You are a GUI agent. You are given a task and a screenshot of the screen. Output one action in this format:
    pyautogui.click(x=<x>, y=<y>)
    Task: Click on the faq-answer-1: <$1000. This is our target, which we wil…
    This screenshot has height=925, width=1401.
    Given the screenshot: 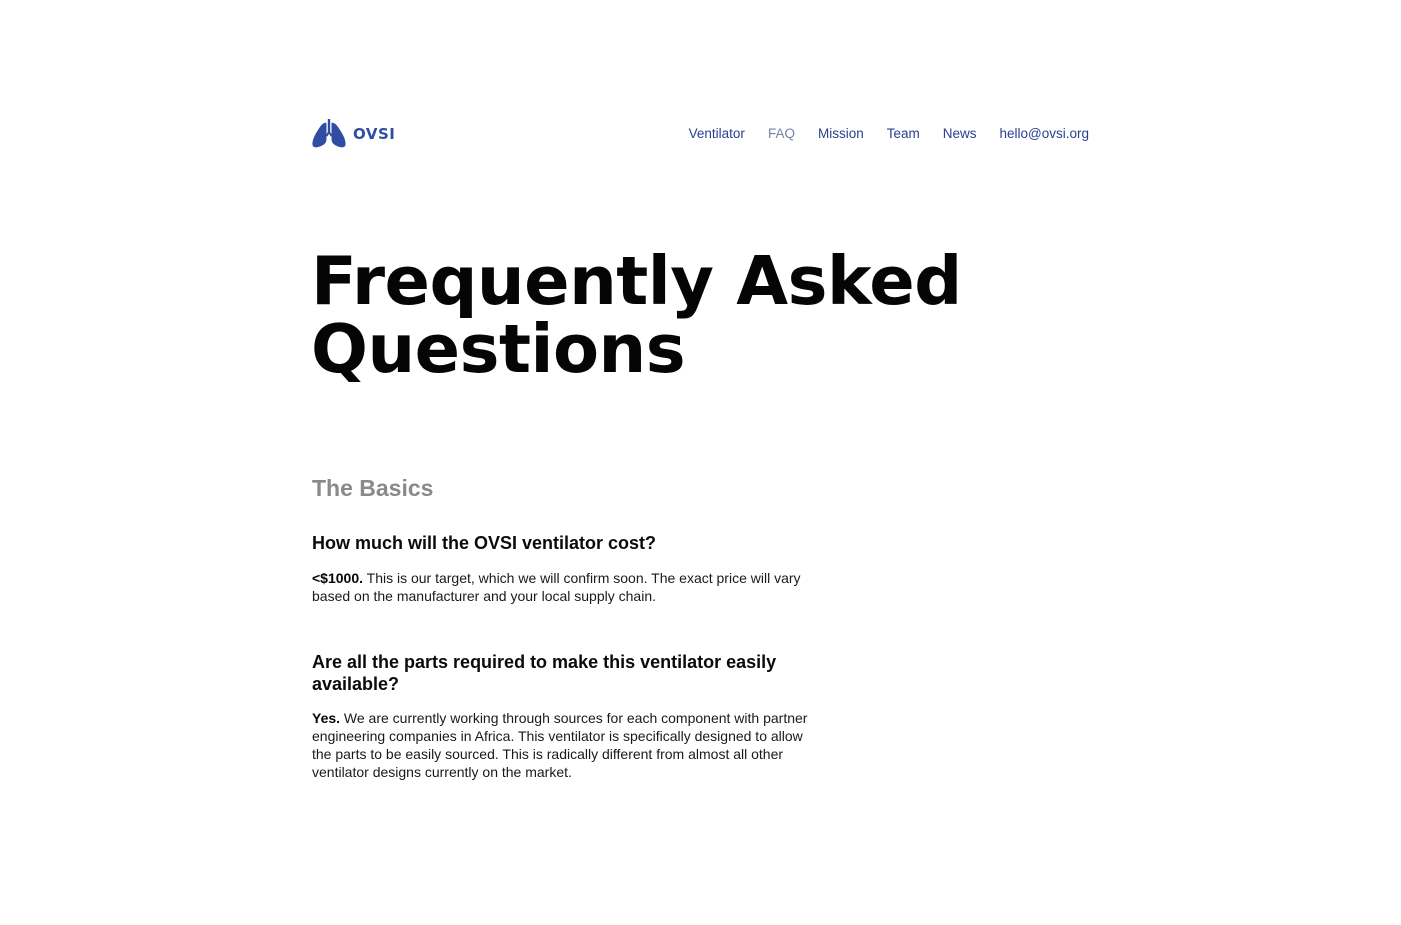 What is the action you would take?
    pyautogui.click(x=562, y=587)
    